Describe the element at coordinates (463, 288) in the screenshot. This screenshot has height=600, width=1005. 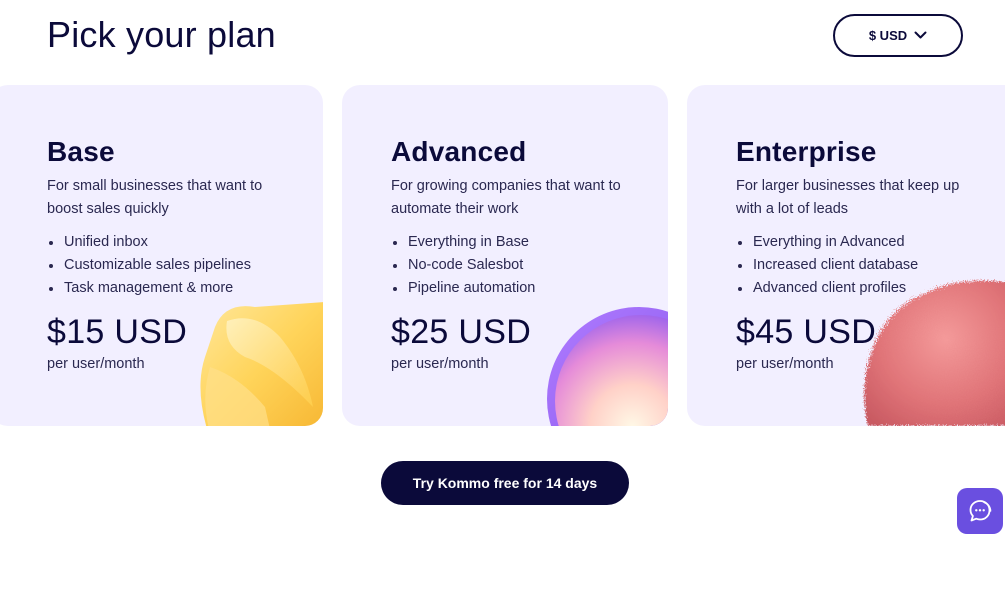
I see `feature-item: Pipeline automation` at that location.